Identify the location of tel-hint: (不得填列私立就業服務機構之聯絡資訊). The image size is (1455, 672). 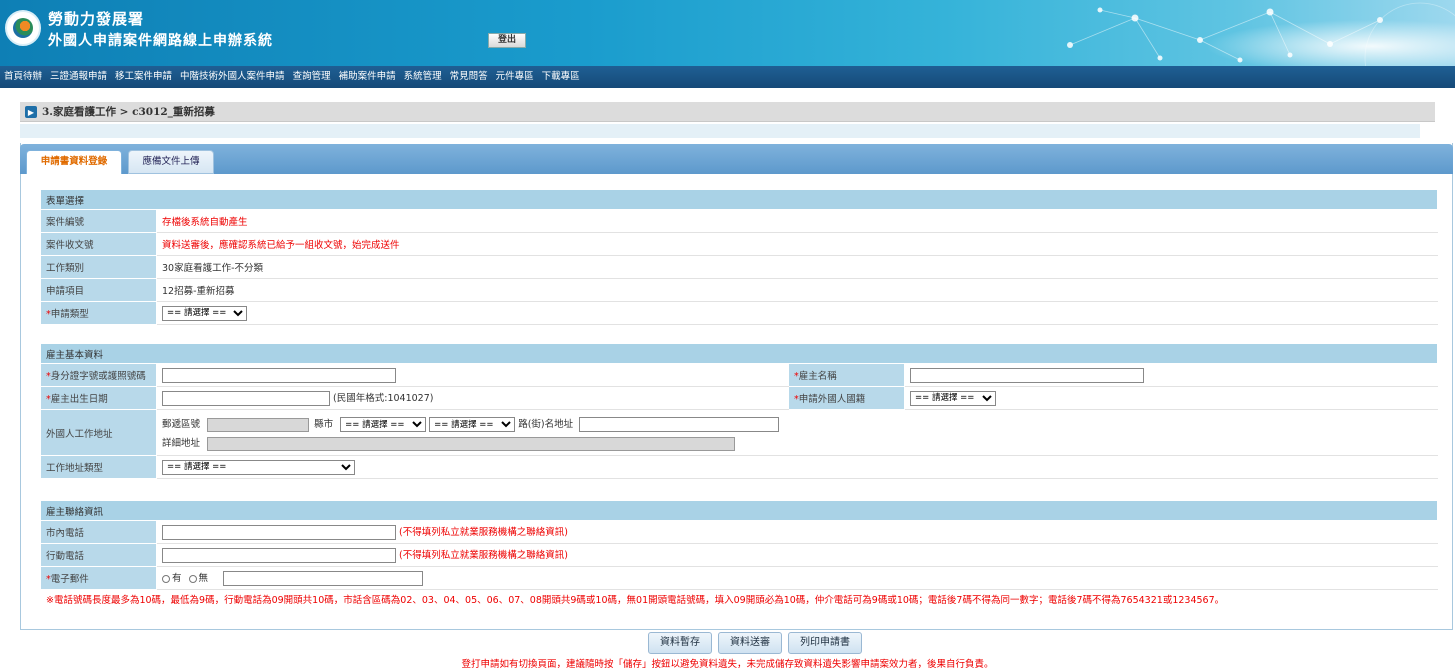
(483, 532).